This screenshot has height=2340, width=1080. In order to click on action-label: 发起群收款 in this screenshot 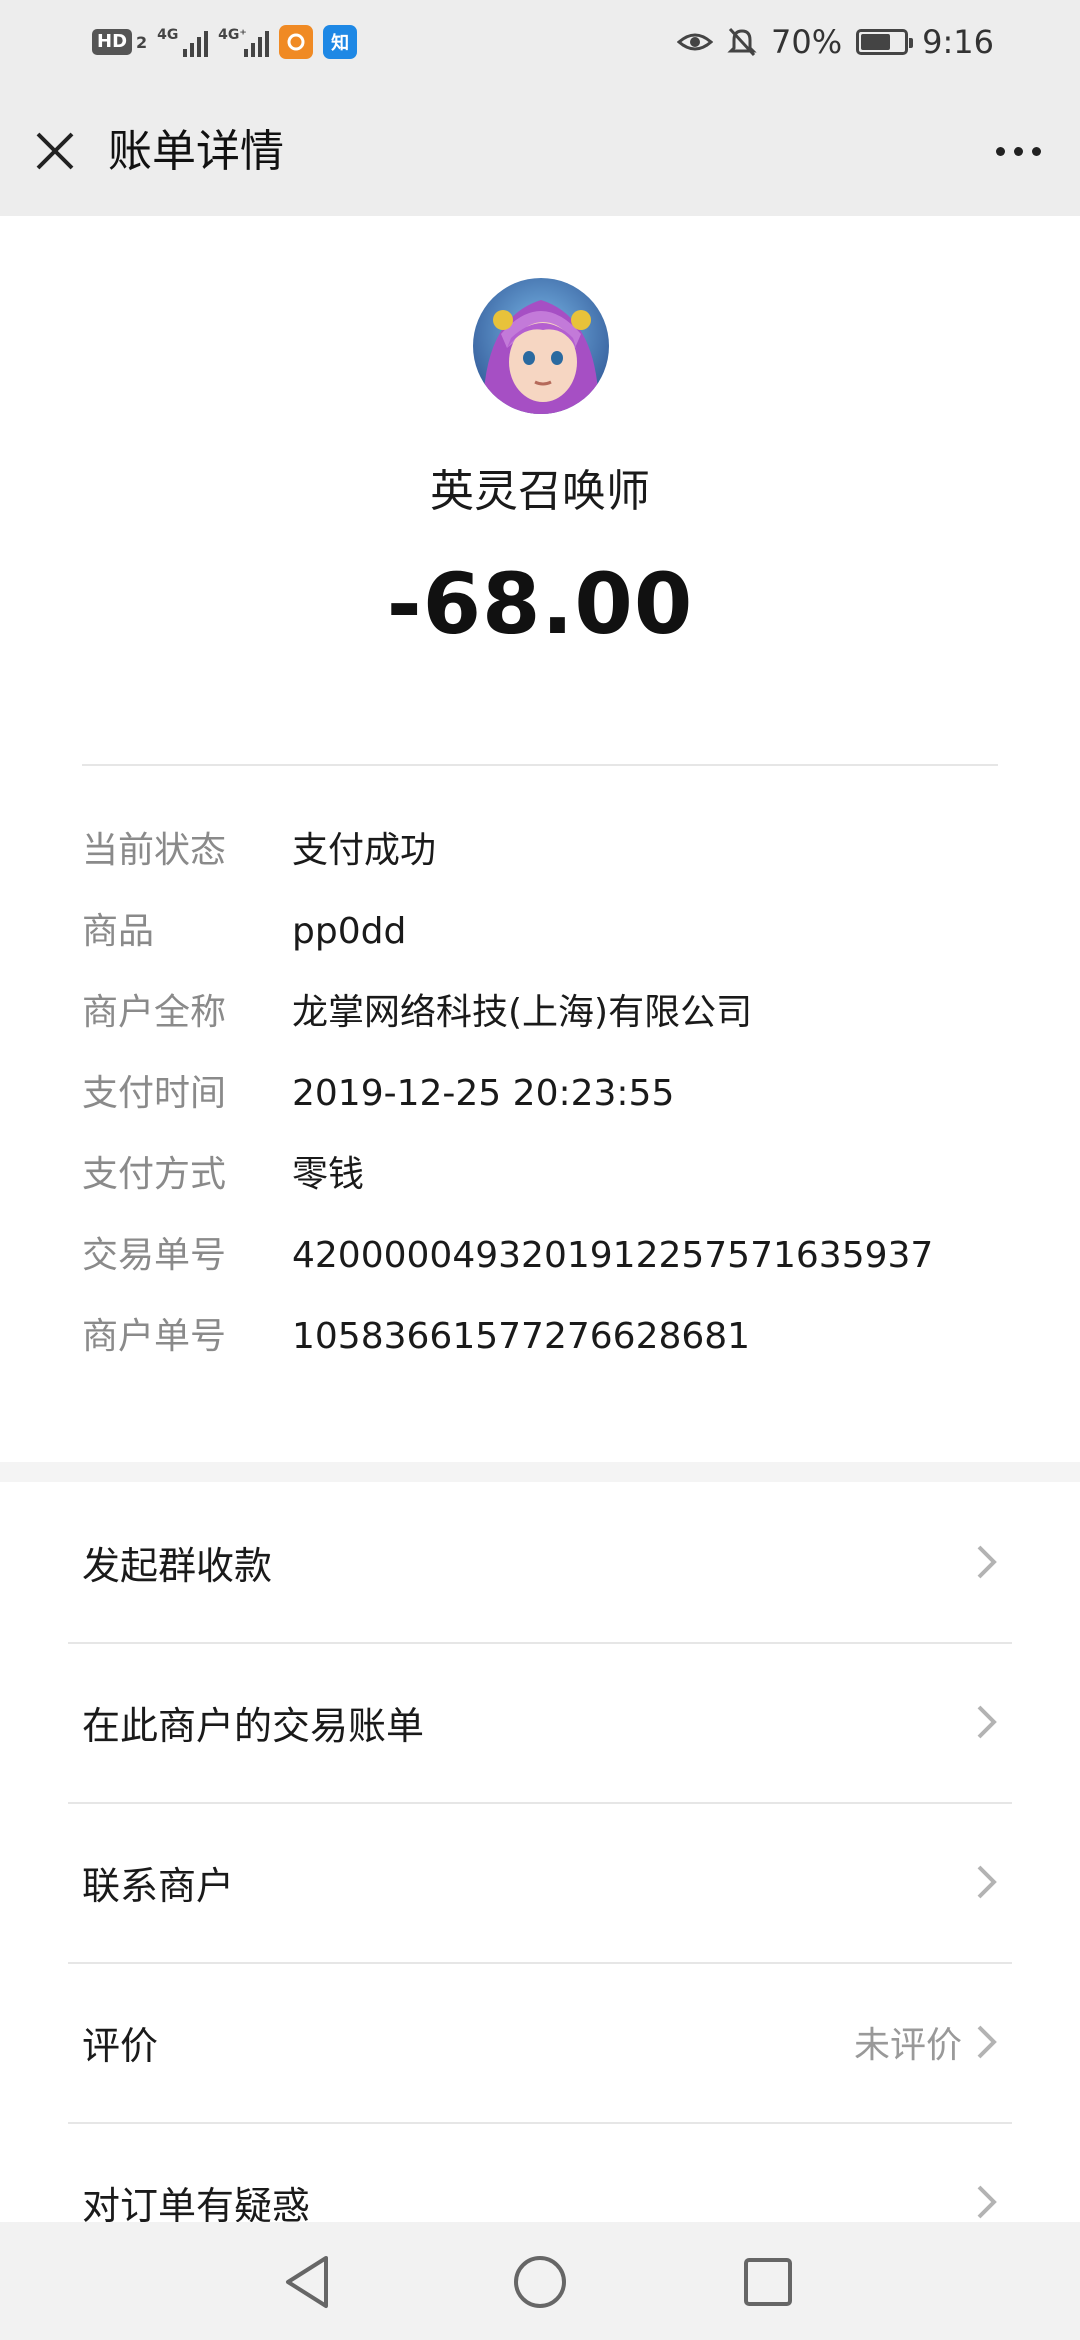, I will do `click(177, 1565)`.